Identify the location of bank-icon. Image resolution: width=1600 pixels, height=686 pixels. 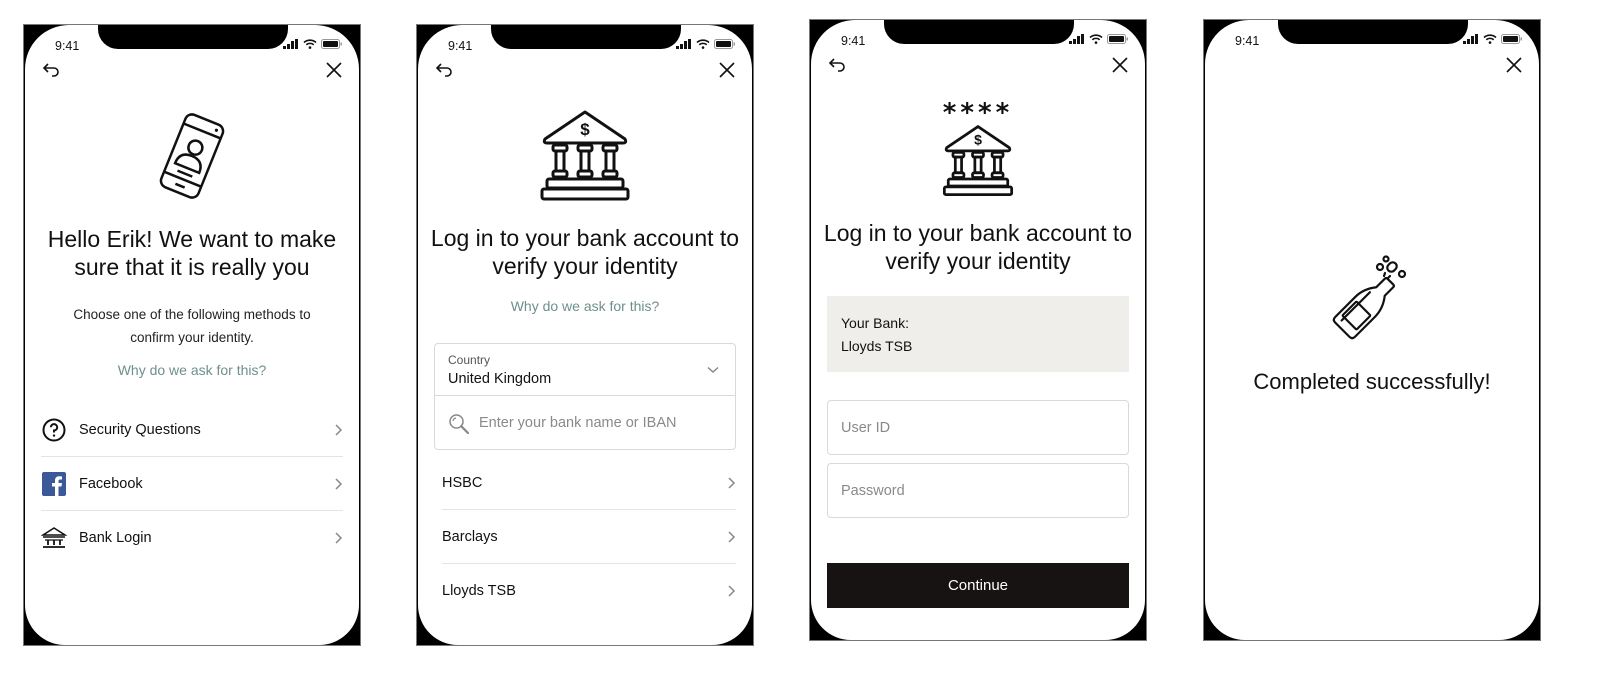
(54, 538).